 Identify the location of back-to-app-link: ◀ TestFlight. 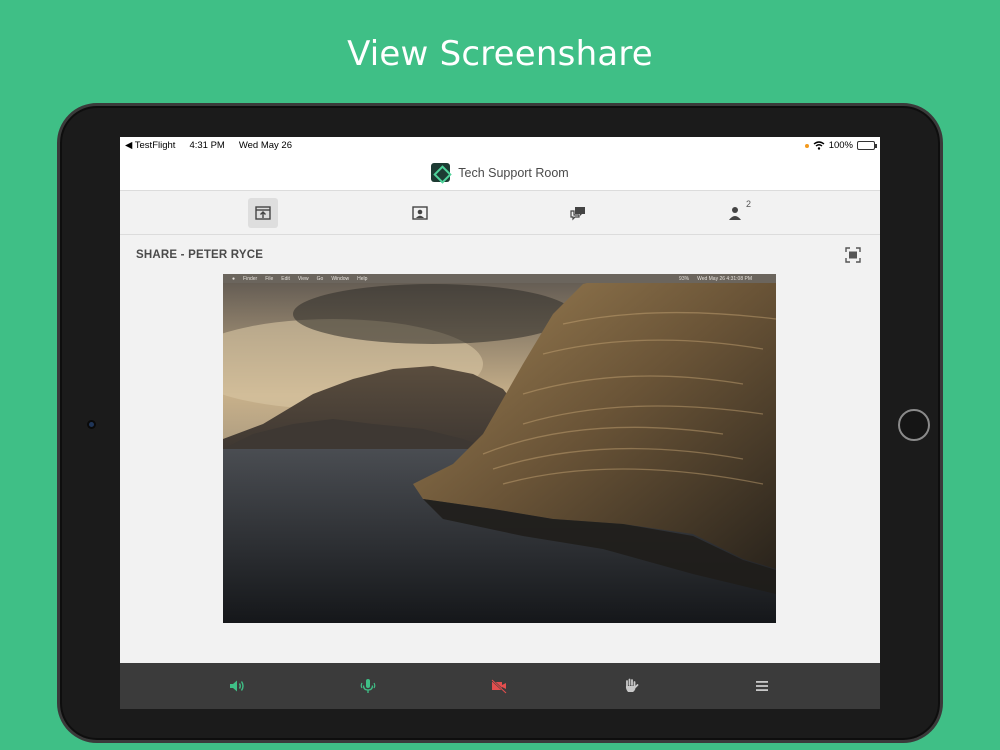
(150, 145).